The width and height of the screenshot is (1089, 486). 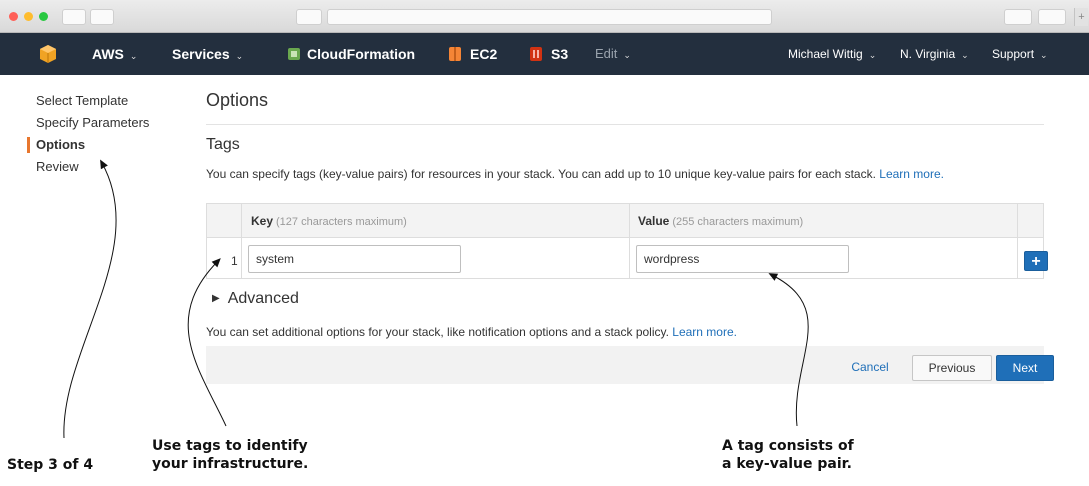 I want to click on tags-arrow, so click(x=207, y=342).